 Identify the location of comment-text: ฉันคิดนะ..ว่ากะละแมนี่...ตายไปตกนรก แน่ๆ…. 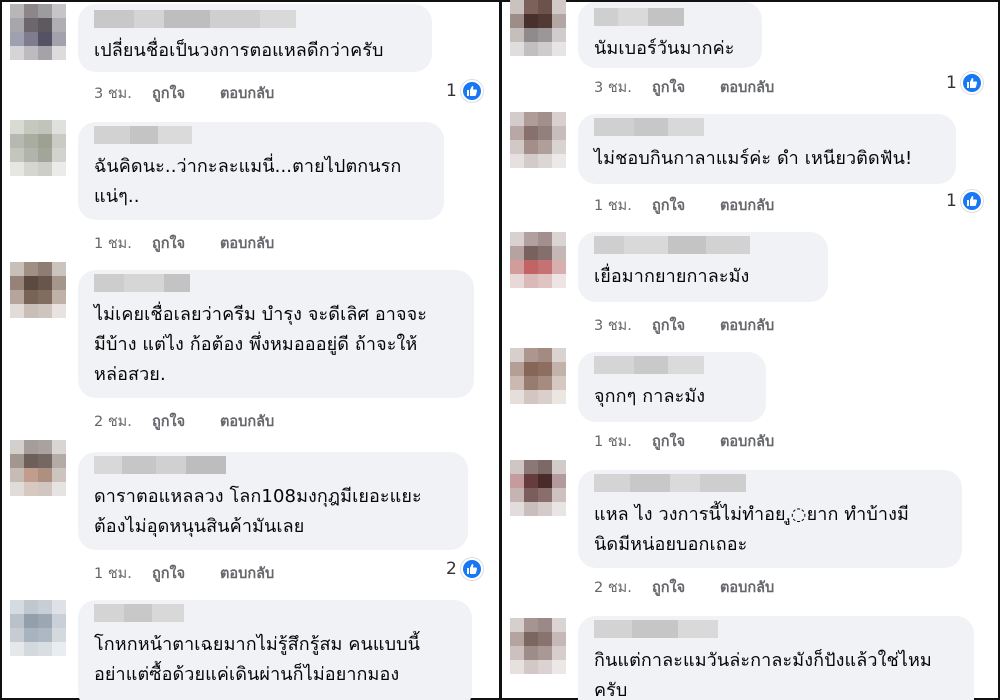
(248, 181).